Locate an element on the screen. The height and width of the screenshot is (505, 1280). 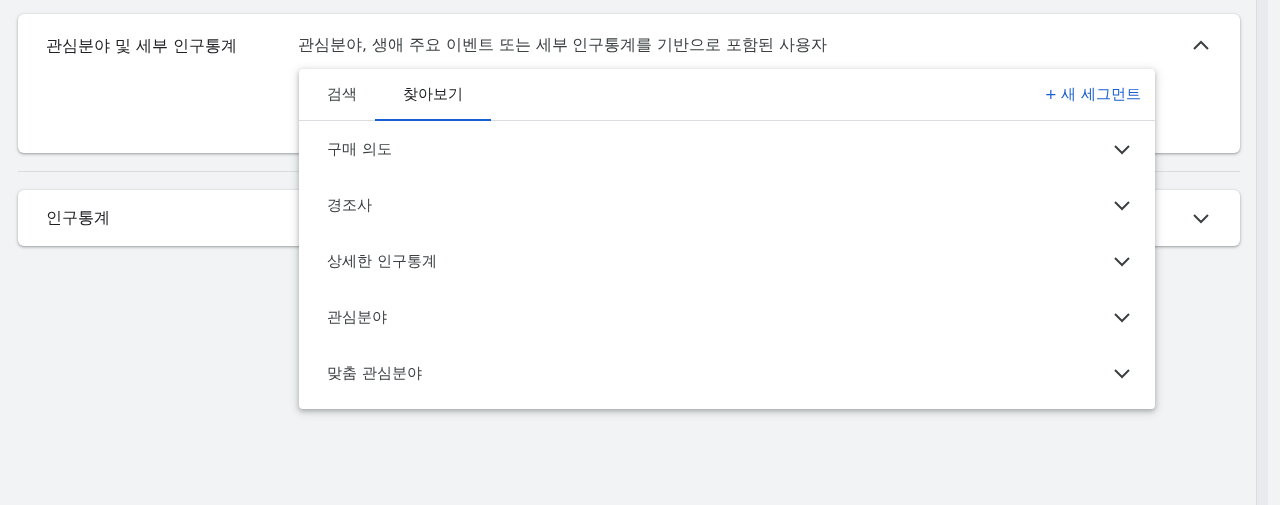
section-description: 관심분야, 생애 주요 이벤트 또는 세부 인구통계를 기반으로 포함된 사용자 is located at coordinates (563, 45).